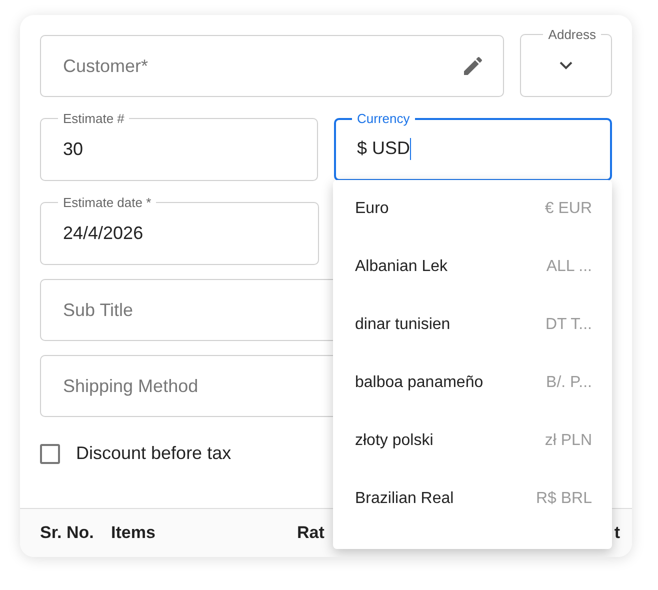 The width and height of the screenshot is (658, 590). Describe the element at coordinates (154, 453) in the screenshot. I see `checkbox-label: Discount before tax` at that location.